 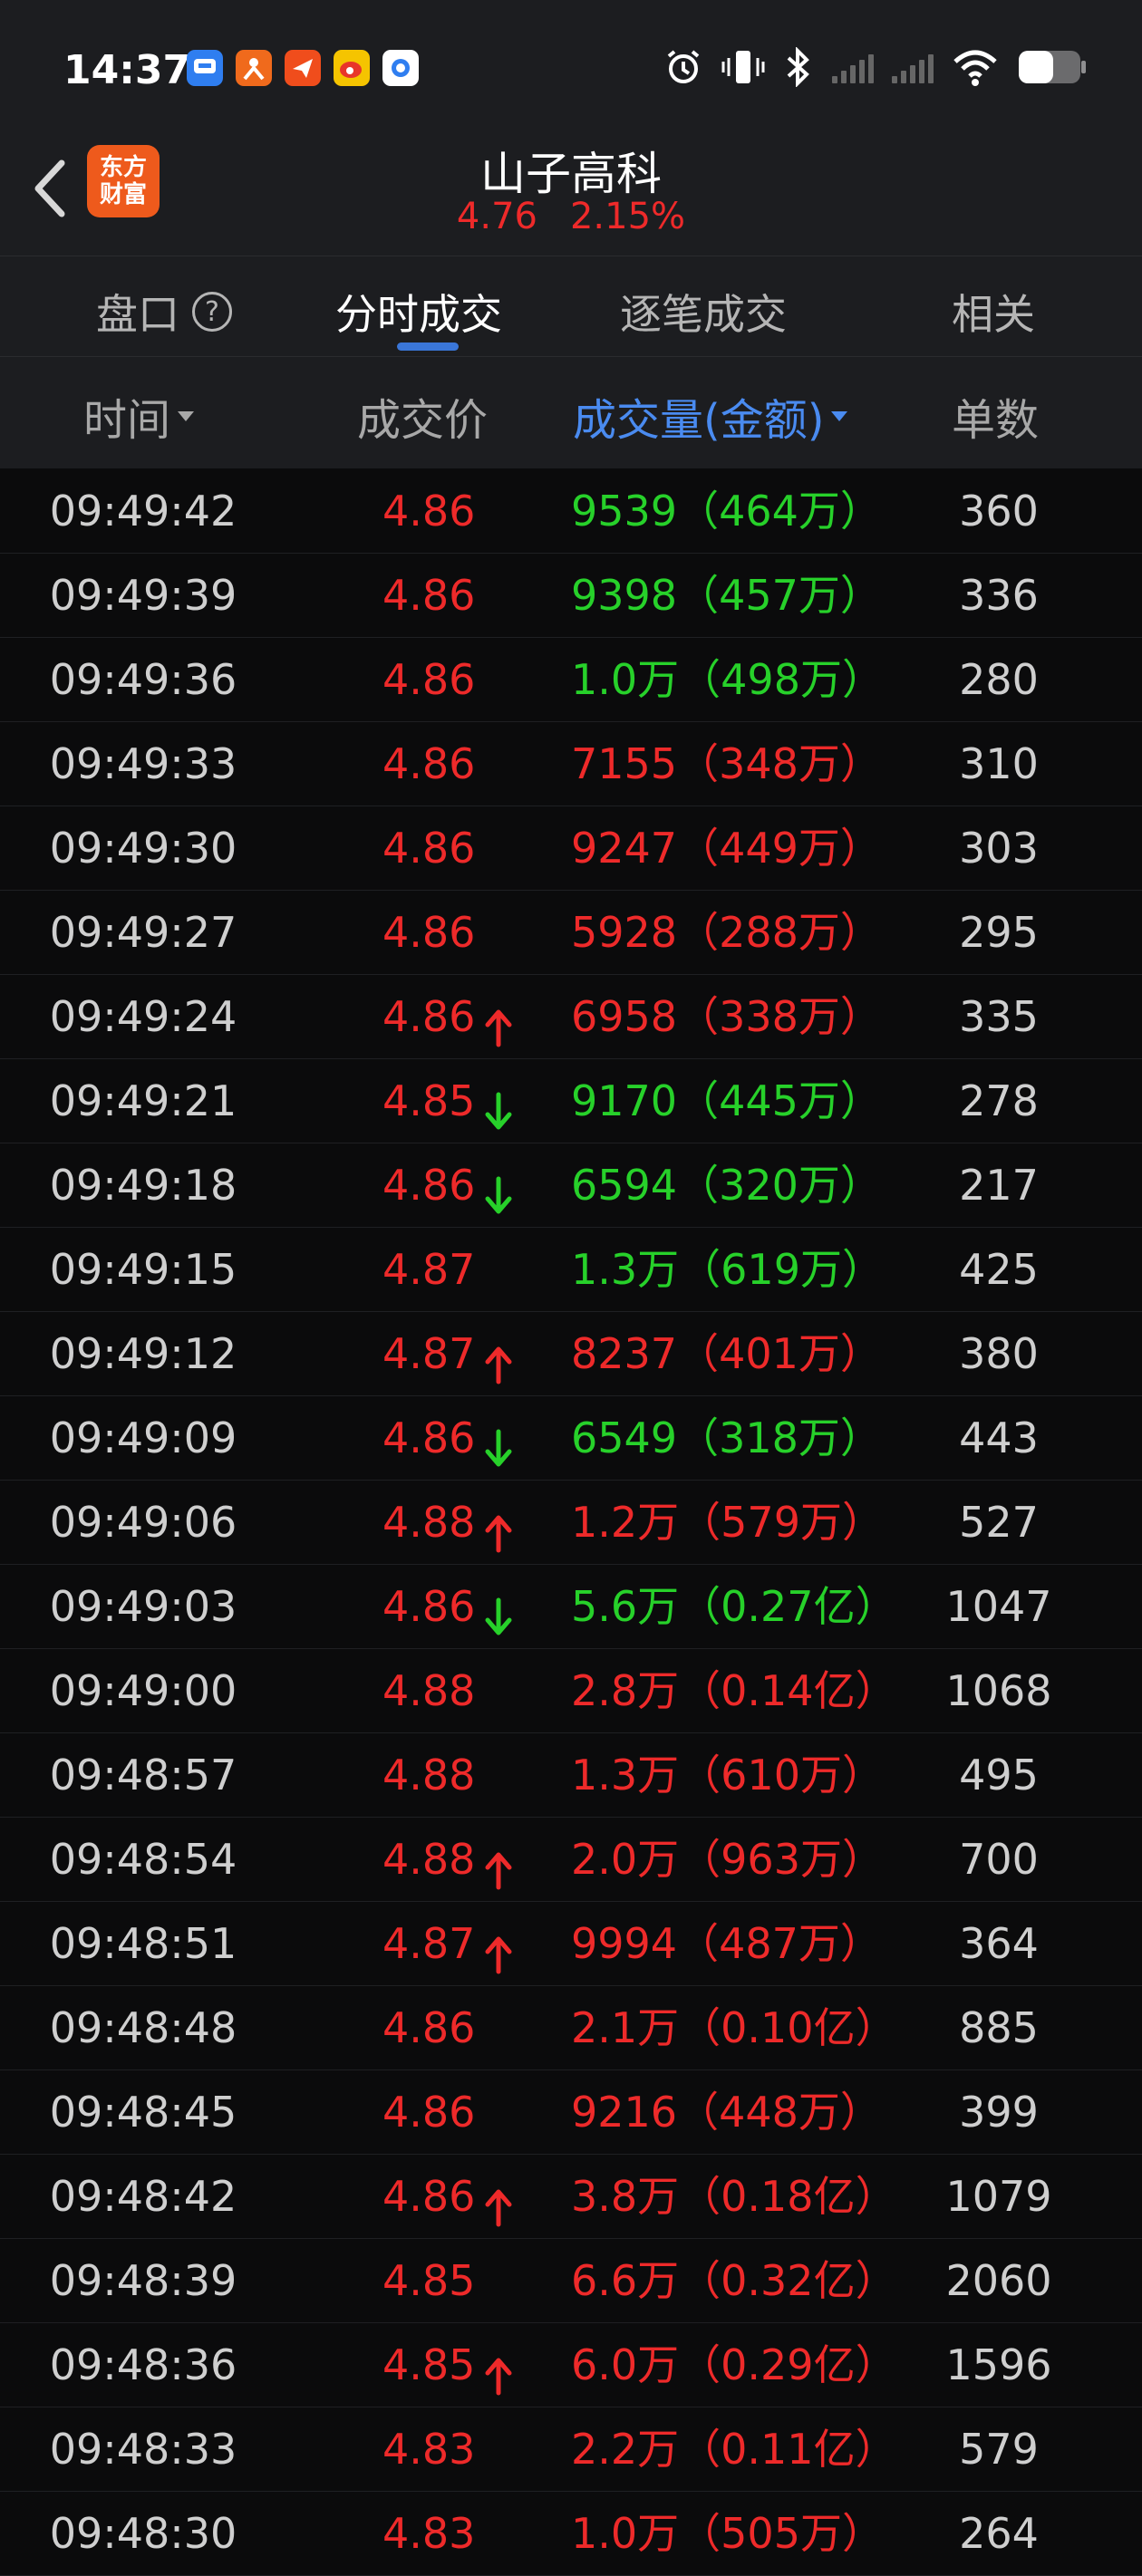 What do you see at coordinates (571, 2197) in the screenshot?
I see `table-row: 09:48:42 4.86 3.8万（0.18亿） 1079` at bounding box center [571, 2197].